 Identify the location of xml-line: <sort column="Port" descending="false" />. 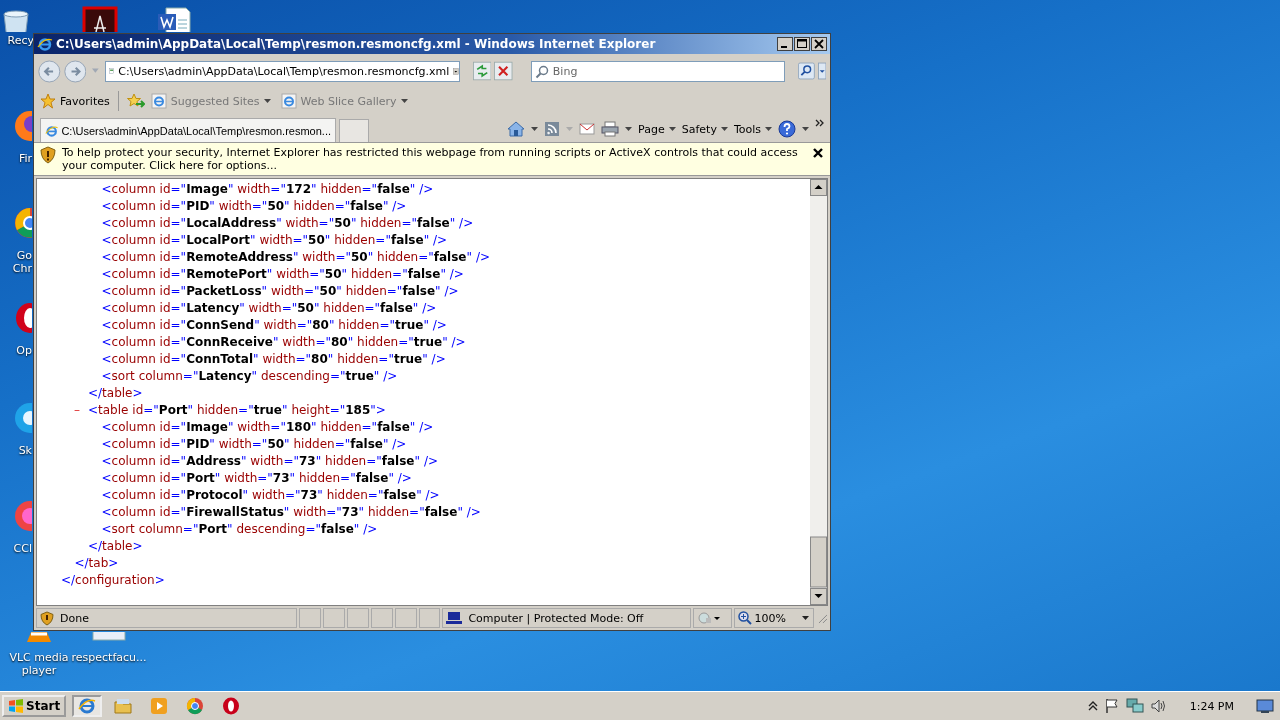
(239, 529).